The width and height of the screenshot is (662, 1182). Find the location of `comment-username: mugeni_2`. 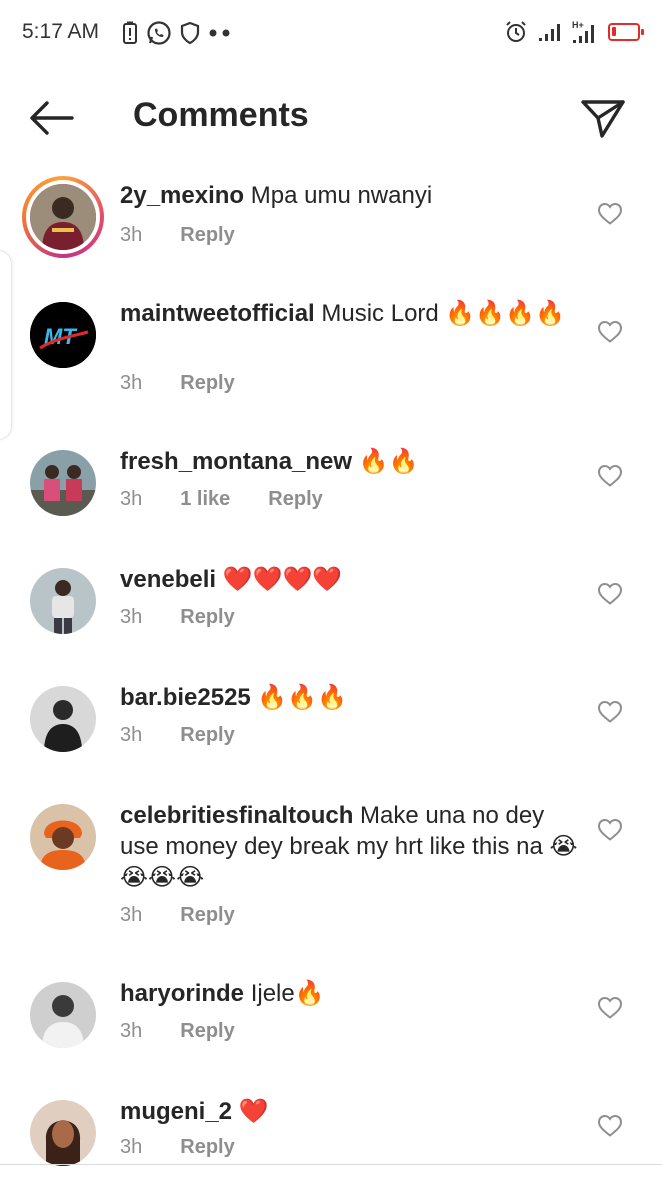

comment-username: mugeni_2 is located at coordinates (176, 1111).